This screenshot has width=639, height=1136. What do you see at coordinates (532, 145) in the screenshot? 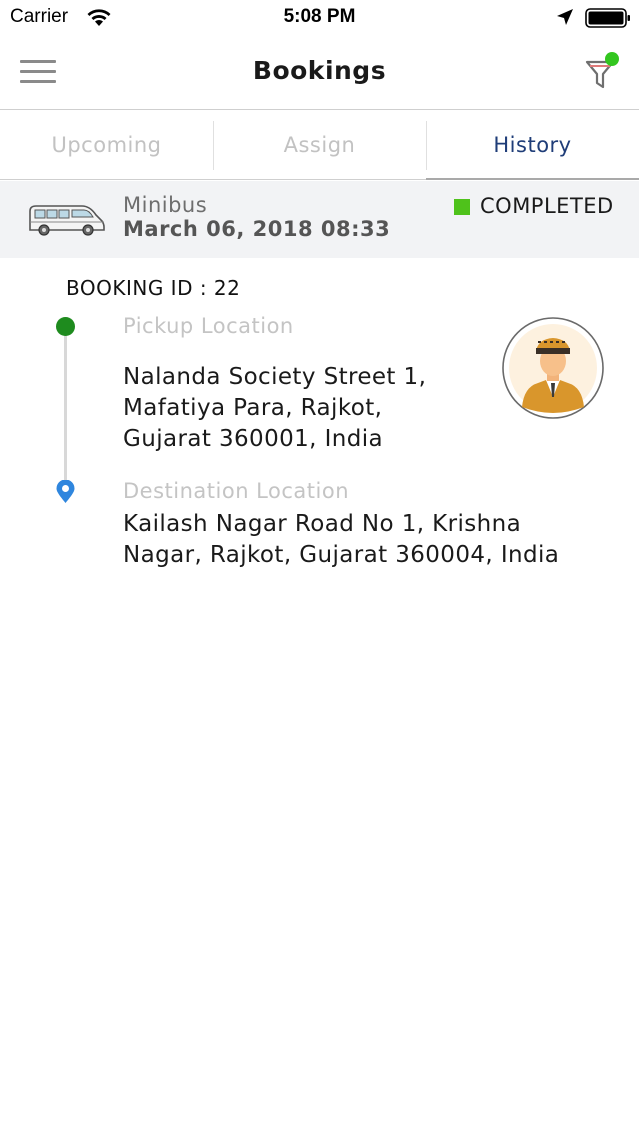
I see `tab-history: History` at bounding box center [532, 145].